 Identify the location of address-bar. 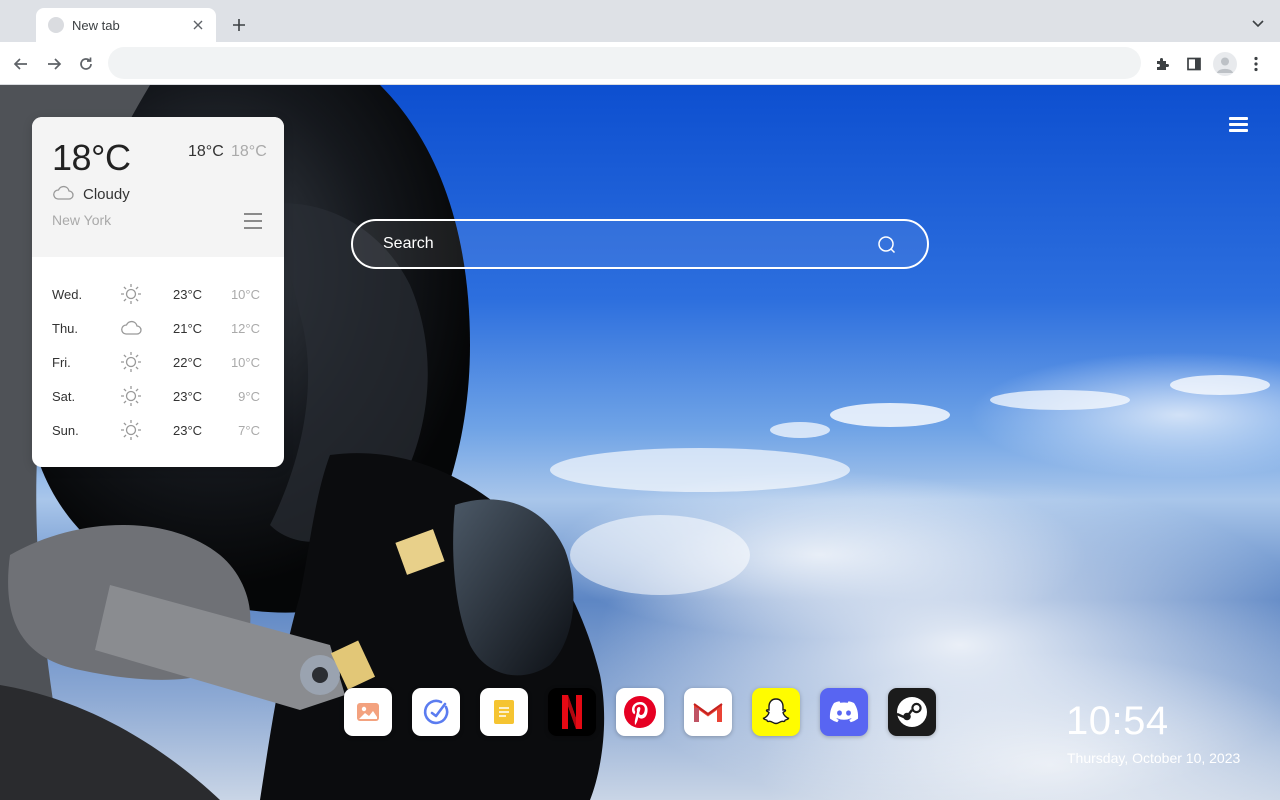
(624, 63).